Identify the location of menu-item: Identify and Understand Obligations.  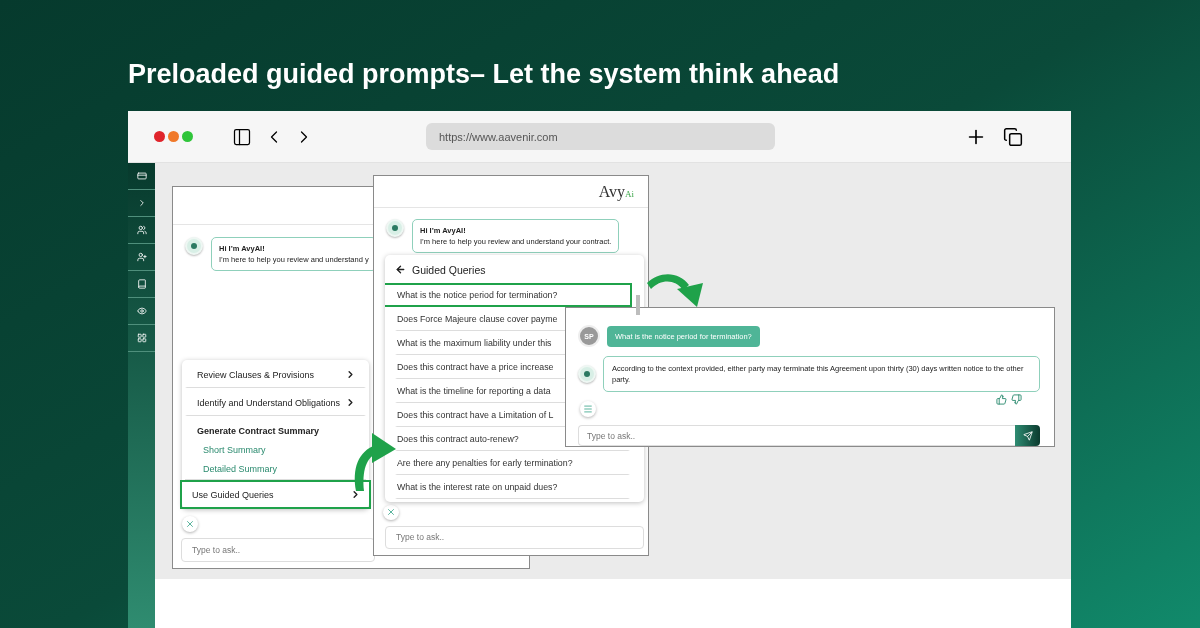
(275, 402).